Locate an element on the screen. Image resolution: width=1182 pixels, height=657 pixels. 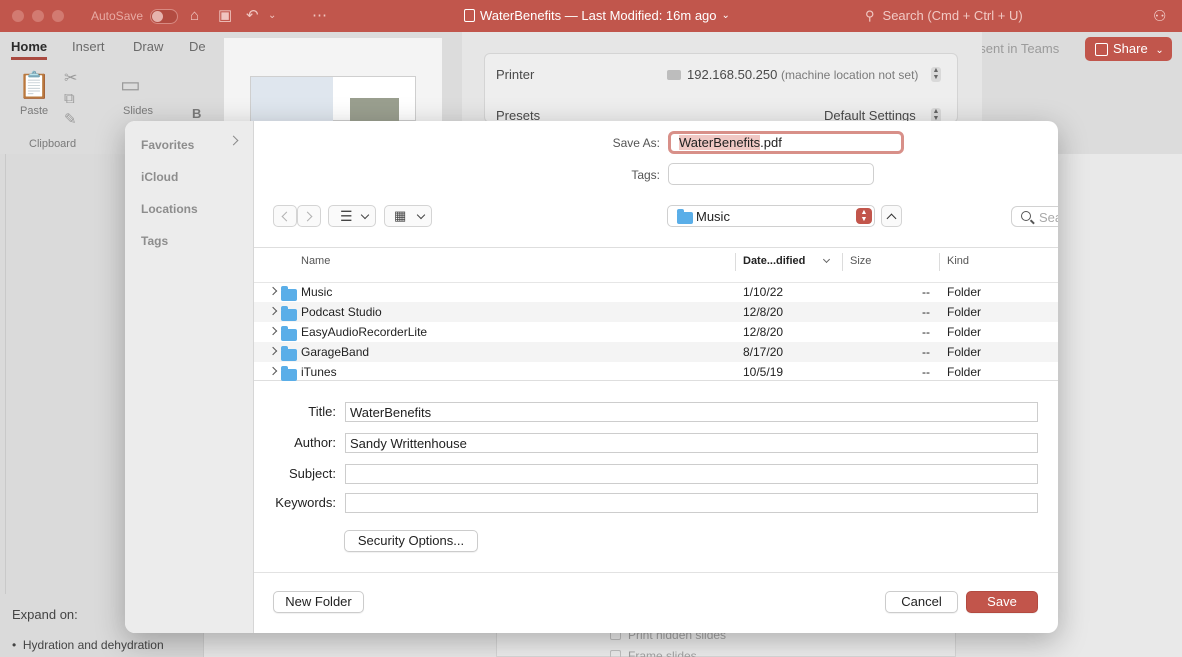
sidebar-item-tags: Tags is located at coordinates (154, 241).